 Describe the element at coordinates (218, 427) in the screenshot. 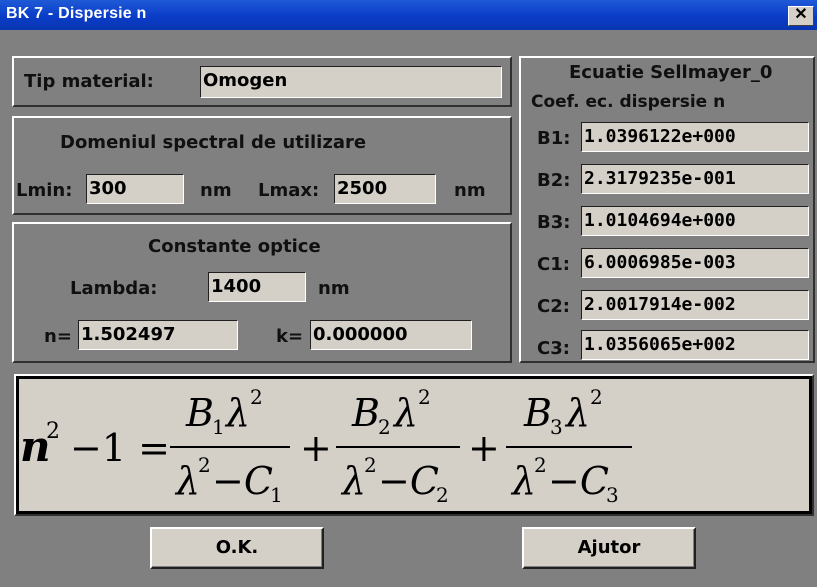

I see `formula-numerator-index: 1` at that location.